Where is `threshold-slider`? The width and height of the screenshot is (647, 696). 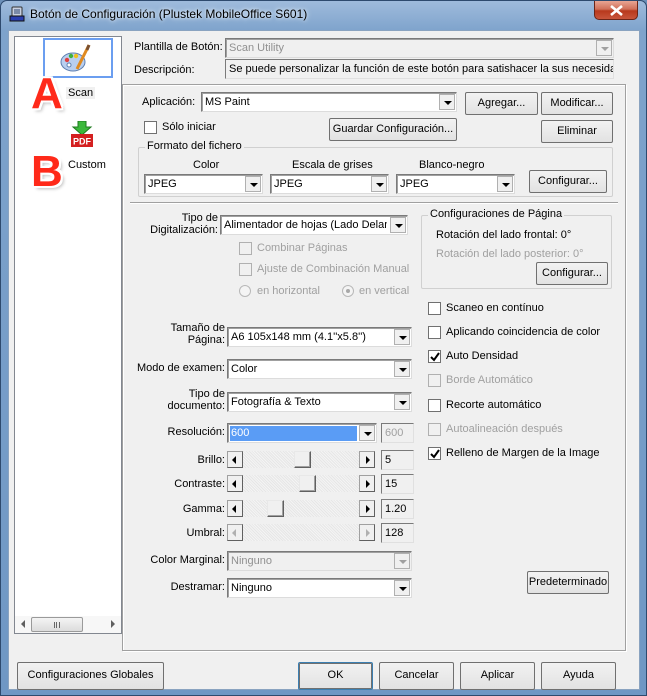
threshold-slider is located at coordinates (301, 532).